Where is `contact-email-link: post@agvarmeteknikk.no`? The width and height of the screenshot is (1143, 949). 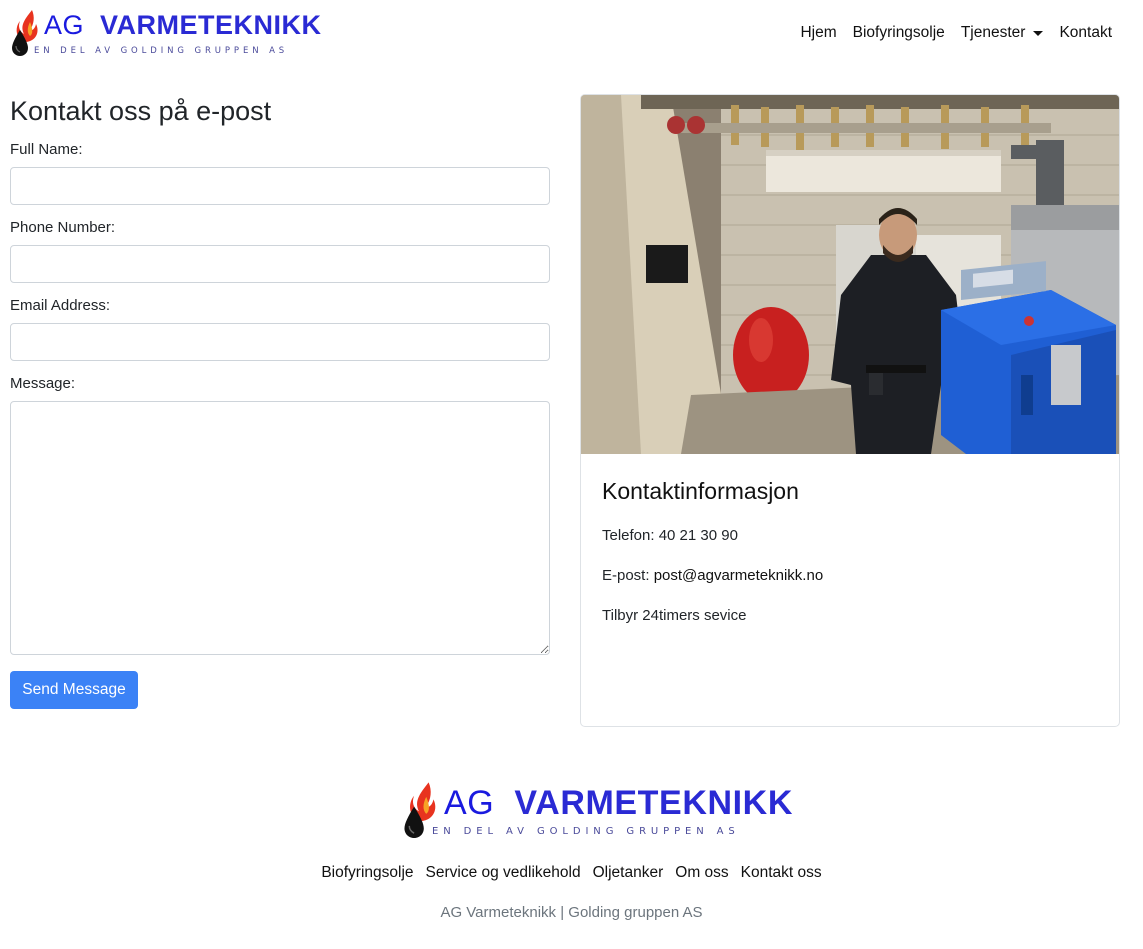
contact-email-link: post@agvarmeteknikk.no is located at coordinates (738, 575).